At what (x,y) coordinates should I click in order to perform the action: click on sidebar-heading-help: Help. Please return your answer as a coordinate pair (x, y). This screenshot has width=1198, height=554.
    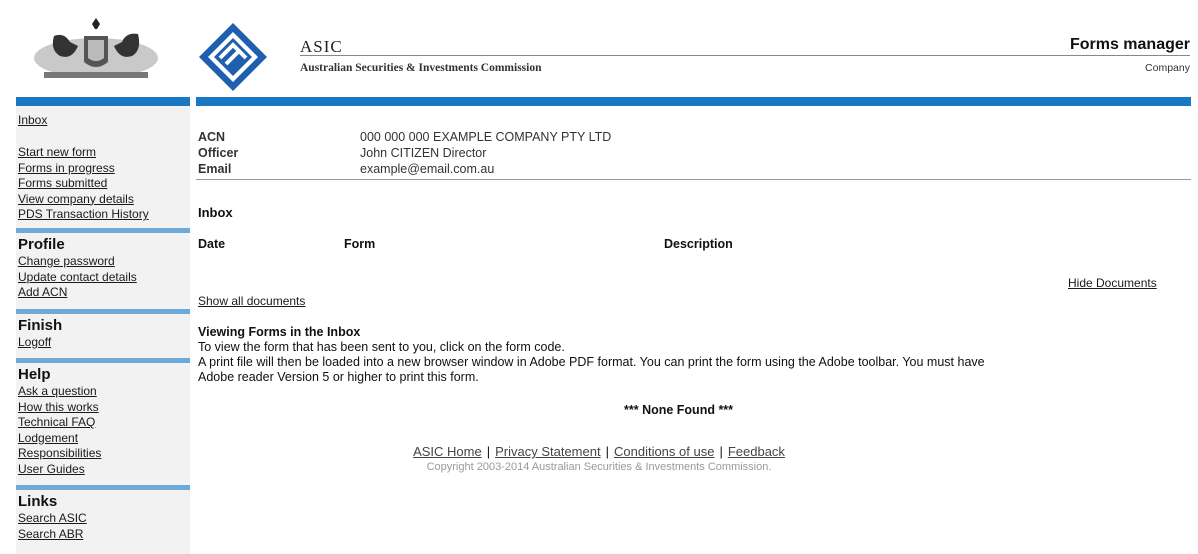
    Looking at the image, I should click on (34, 374).